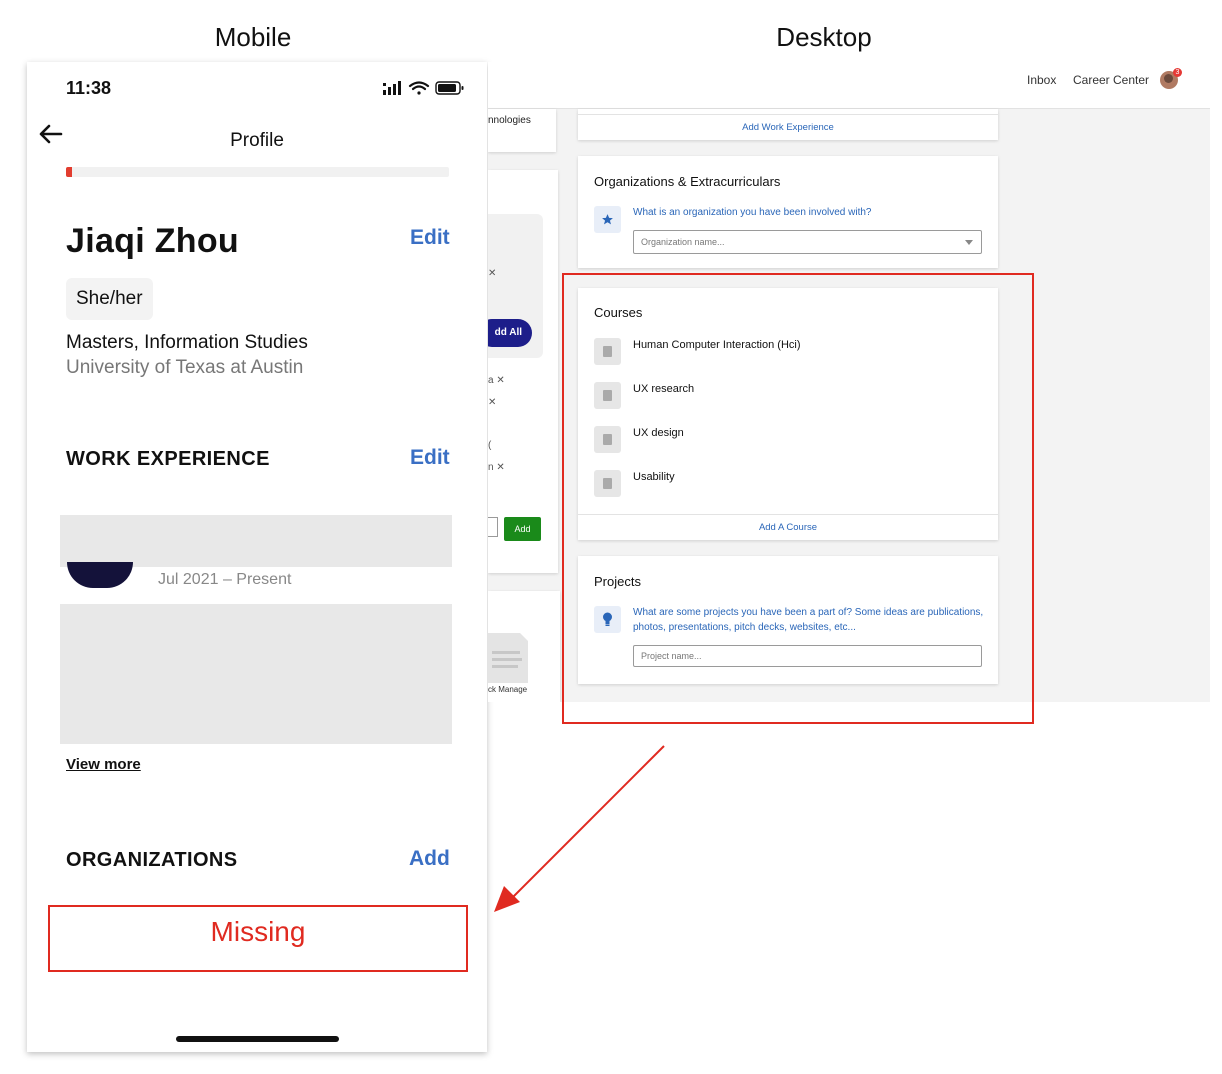  Describe the element at coordinates (256, 541) in the screenshot. I see `redacted-job-header` at that location.